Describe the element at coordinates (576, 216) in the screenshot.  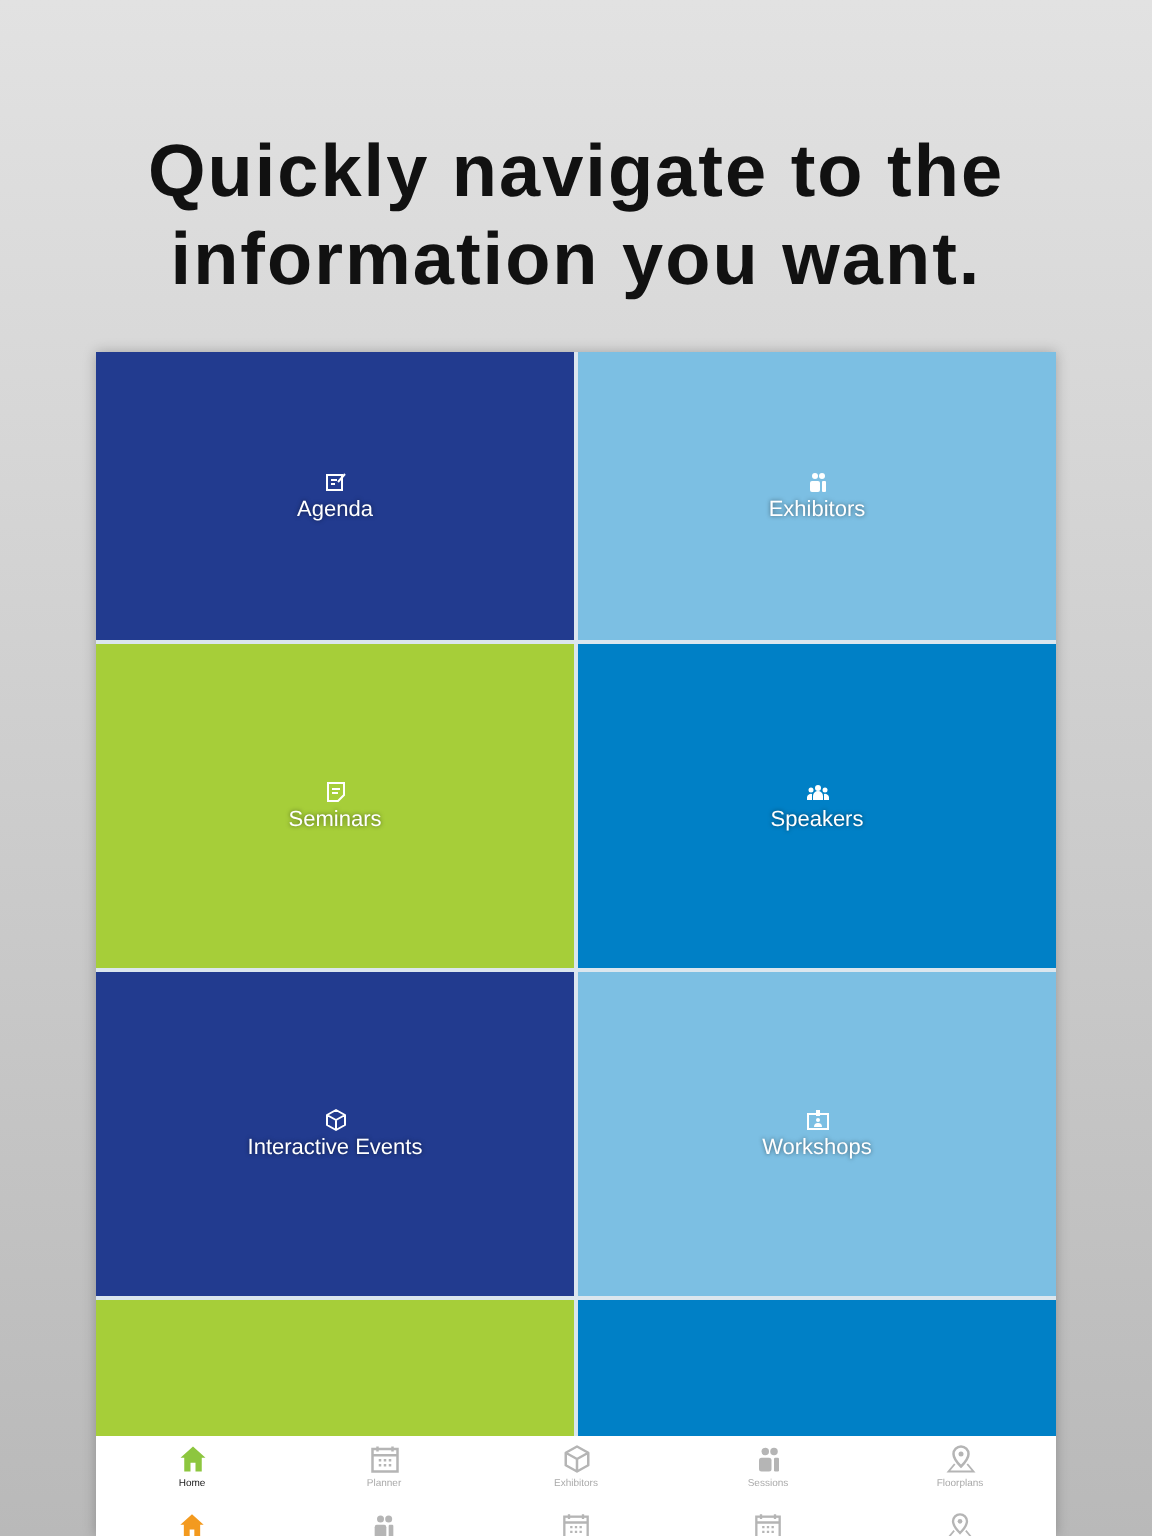
I see `headline: Quickly navigate to the information you want.` at that location.